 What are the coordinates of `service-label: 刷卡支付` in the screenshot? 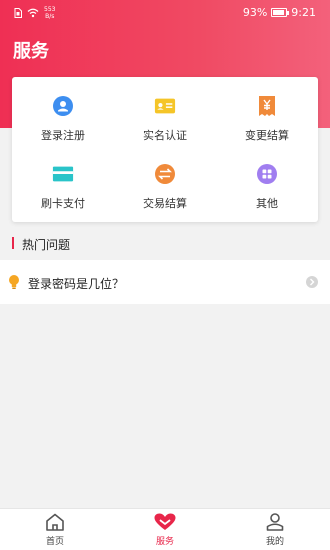 It's located at (63, 203).